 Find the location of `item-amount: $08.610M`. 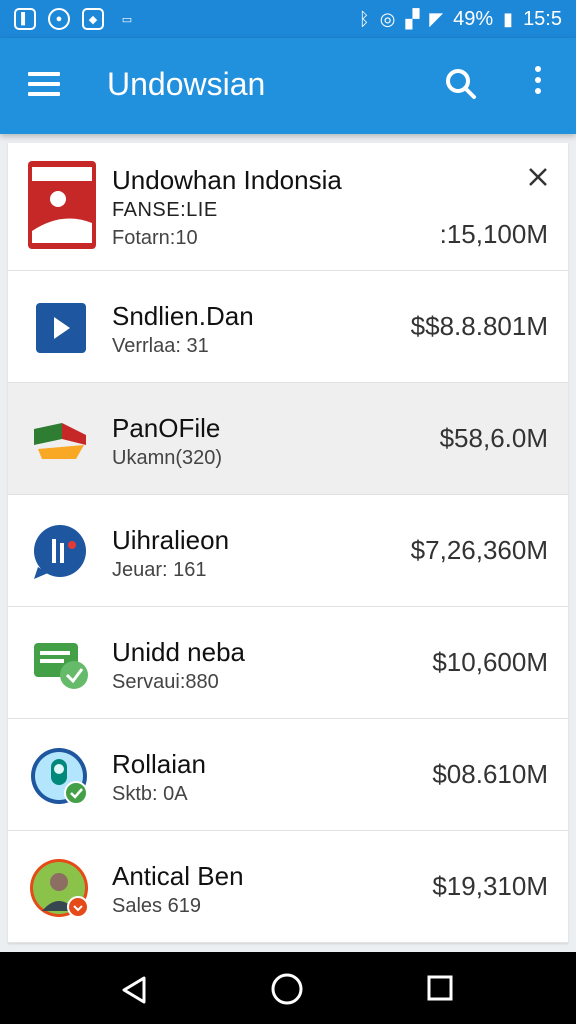

item-amount: $08.610M is located at coordinates (490, 774).